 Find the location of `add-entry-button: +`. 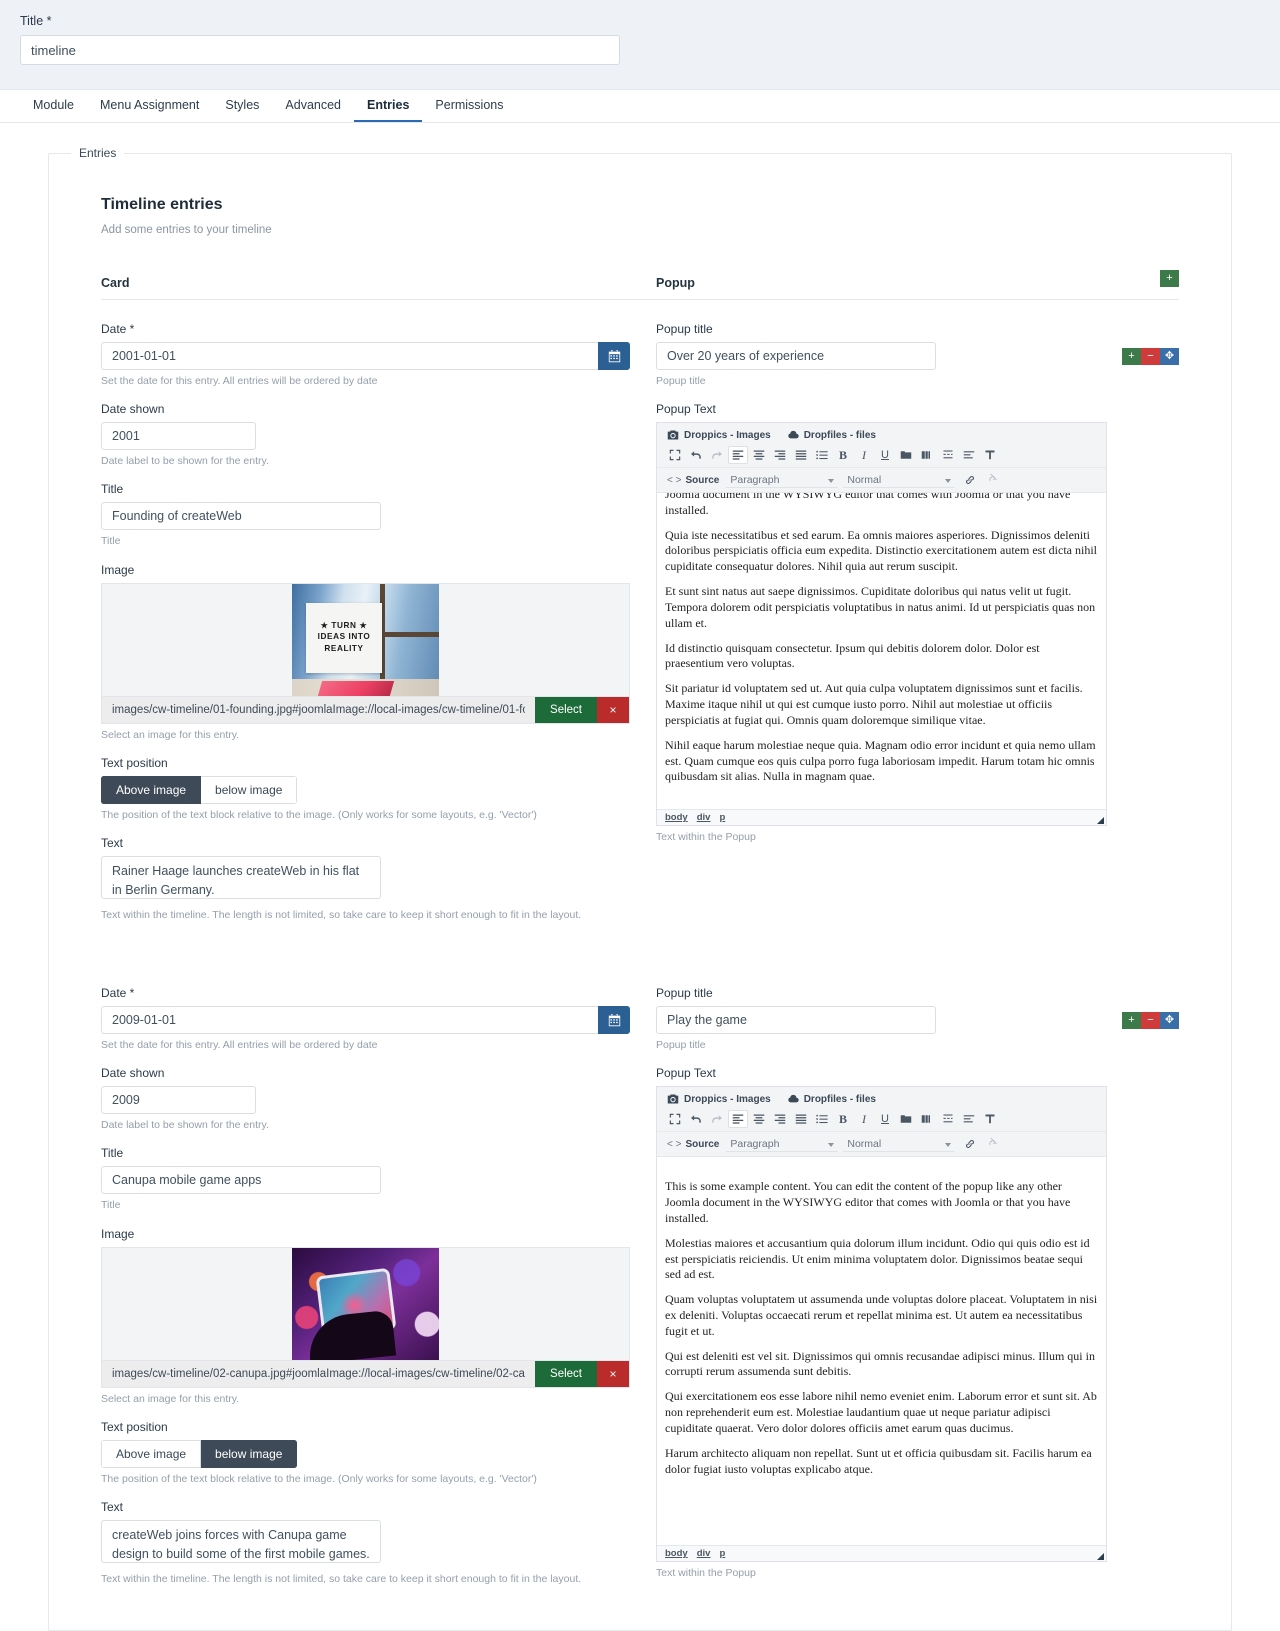

add-entry-button: + is located at coordinates (1169, 278).